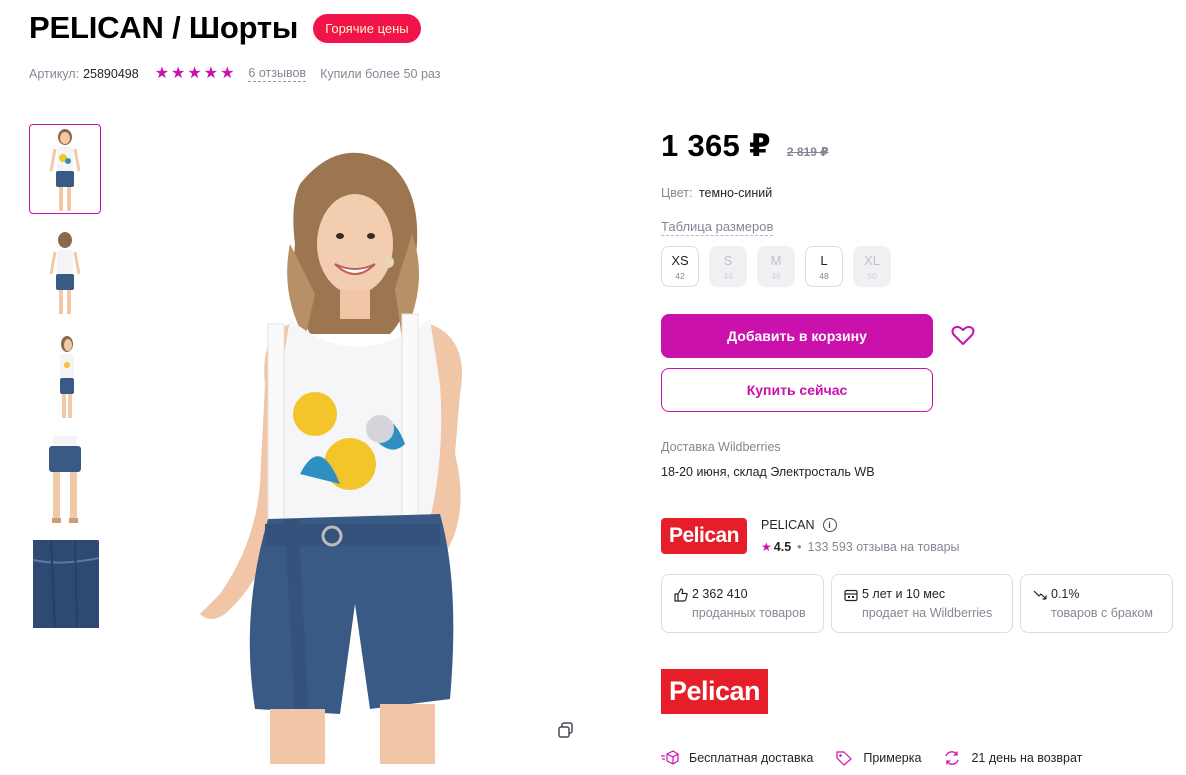  I want to click on price-row: 1 365 ₽ 2 819 ₽, so click(745, 146).